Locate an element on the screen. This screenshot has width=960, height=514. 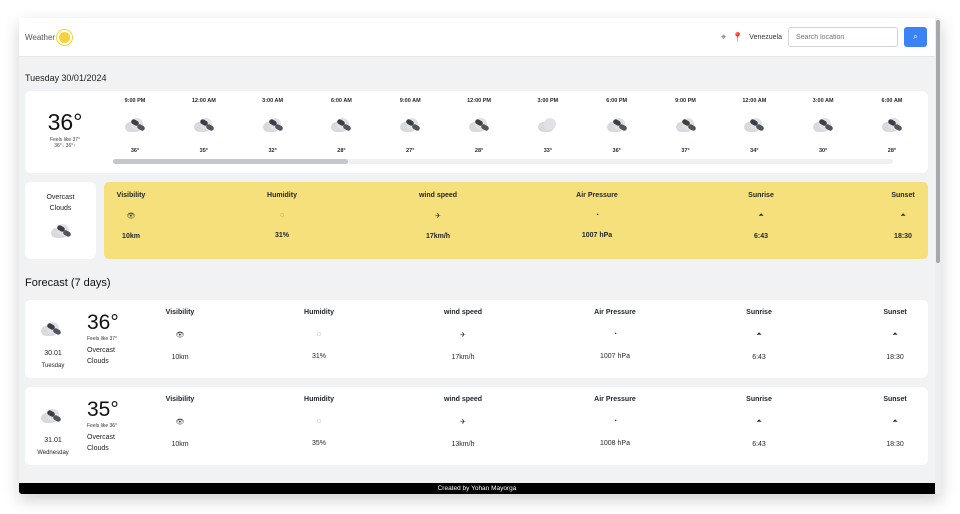
hourly-time: 6:00 PM is located at coordinates (617, 101).